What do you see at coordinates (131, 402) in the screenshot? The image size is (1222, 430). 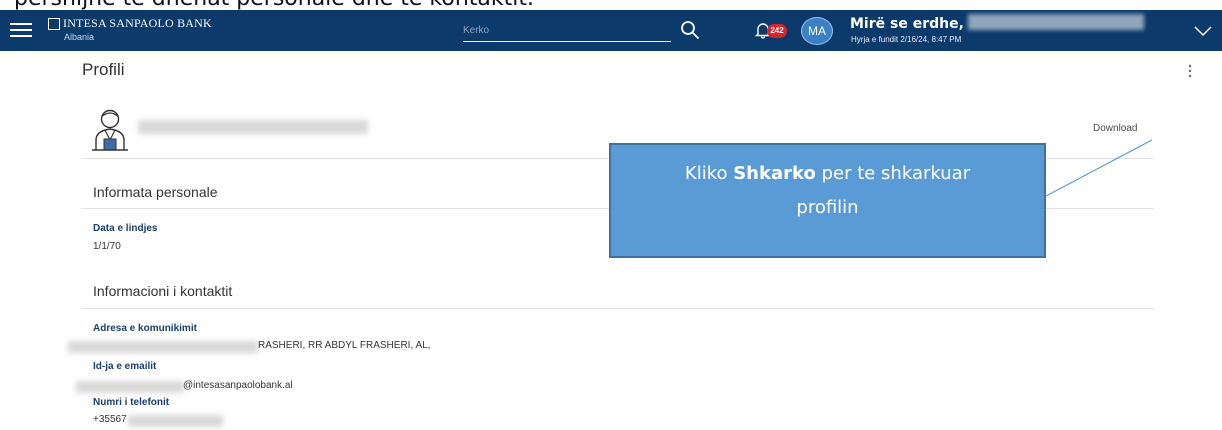 I see `phone-label: Numri i telefonit` at bounding box center [131, 402].